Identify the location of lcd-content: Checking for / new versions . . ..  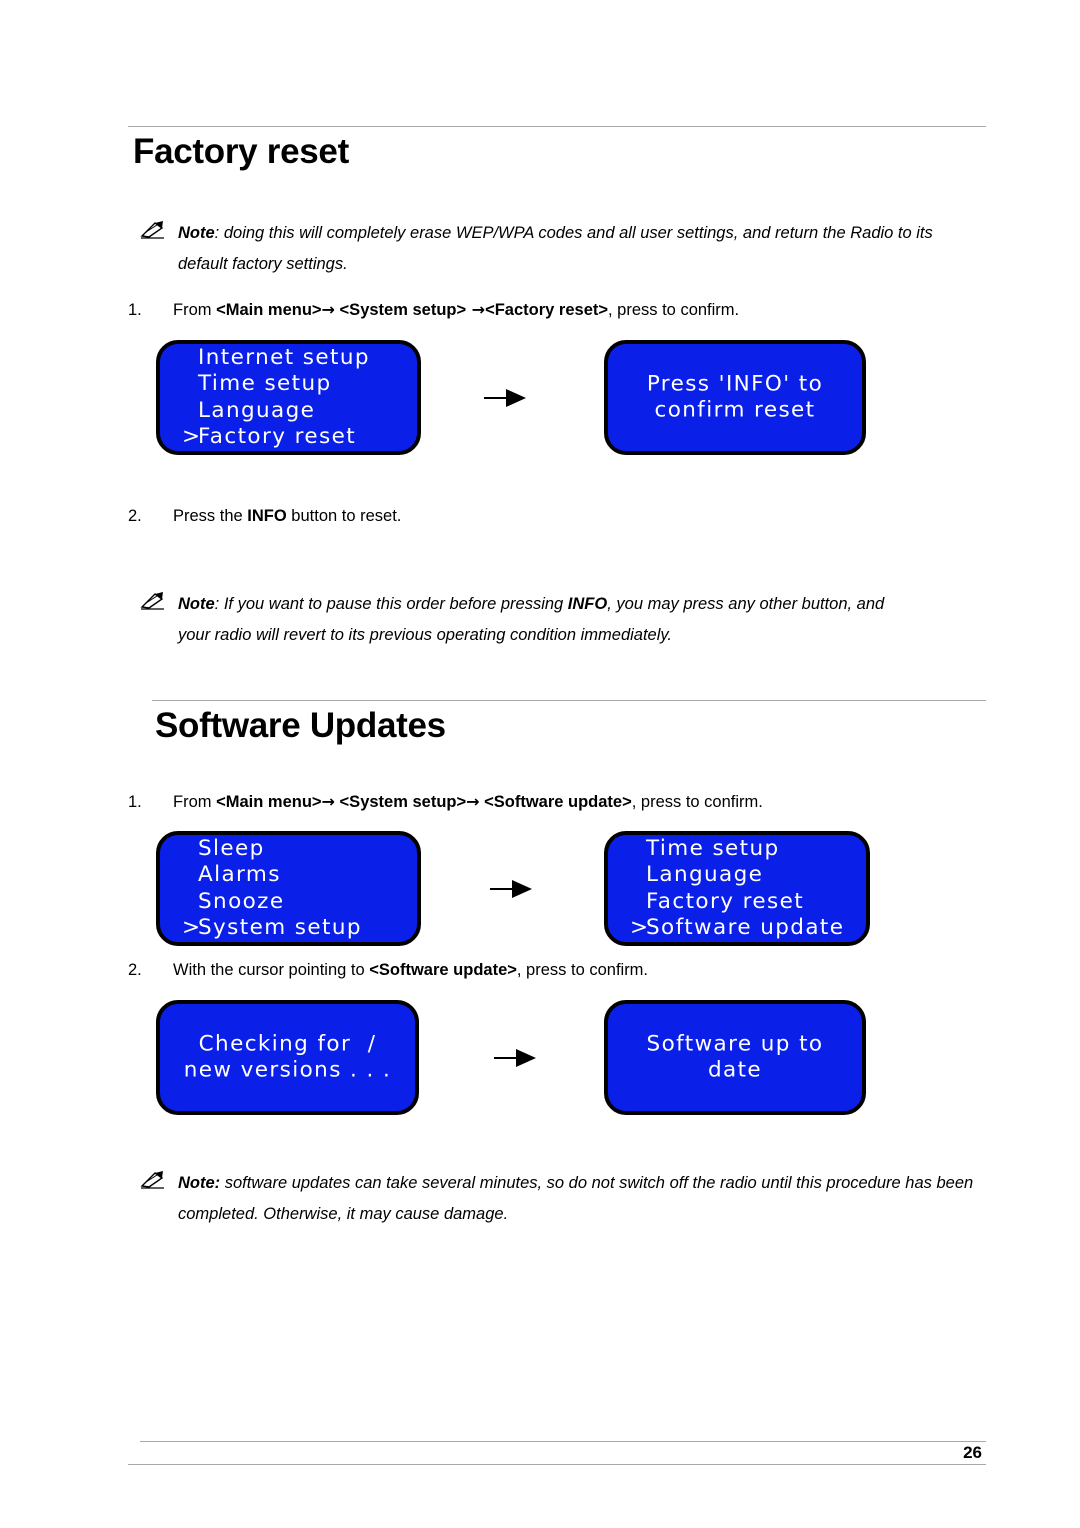
(287, 1057).